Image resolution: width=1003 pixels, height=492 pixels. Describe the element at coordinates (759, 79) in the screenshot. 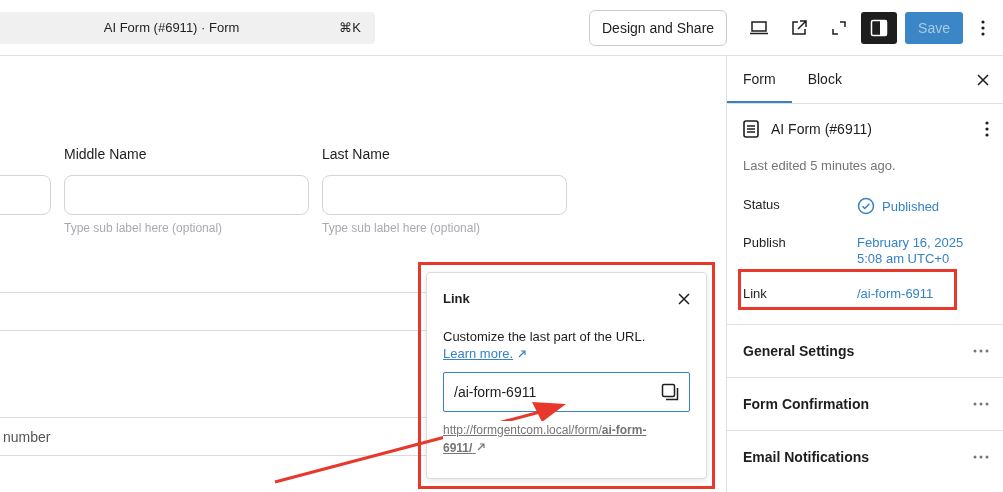

I see `sidebar-tab: Form` at that location.